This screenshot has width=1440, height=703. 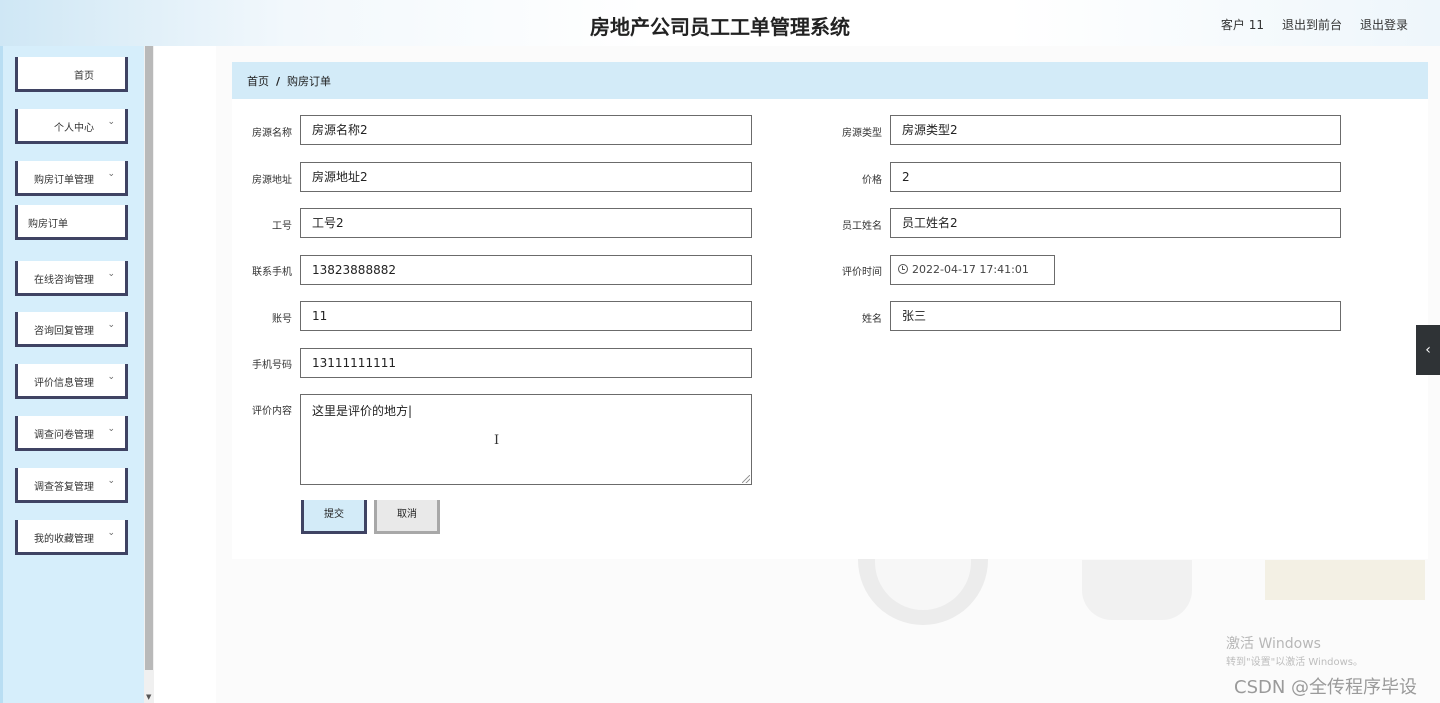 What do you see at coordinates (526, 177) in the screenshot?
I see `house-address-field: 房源地址2` at bounding box center [526, 177].